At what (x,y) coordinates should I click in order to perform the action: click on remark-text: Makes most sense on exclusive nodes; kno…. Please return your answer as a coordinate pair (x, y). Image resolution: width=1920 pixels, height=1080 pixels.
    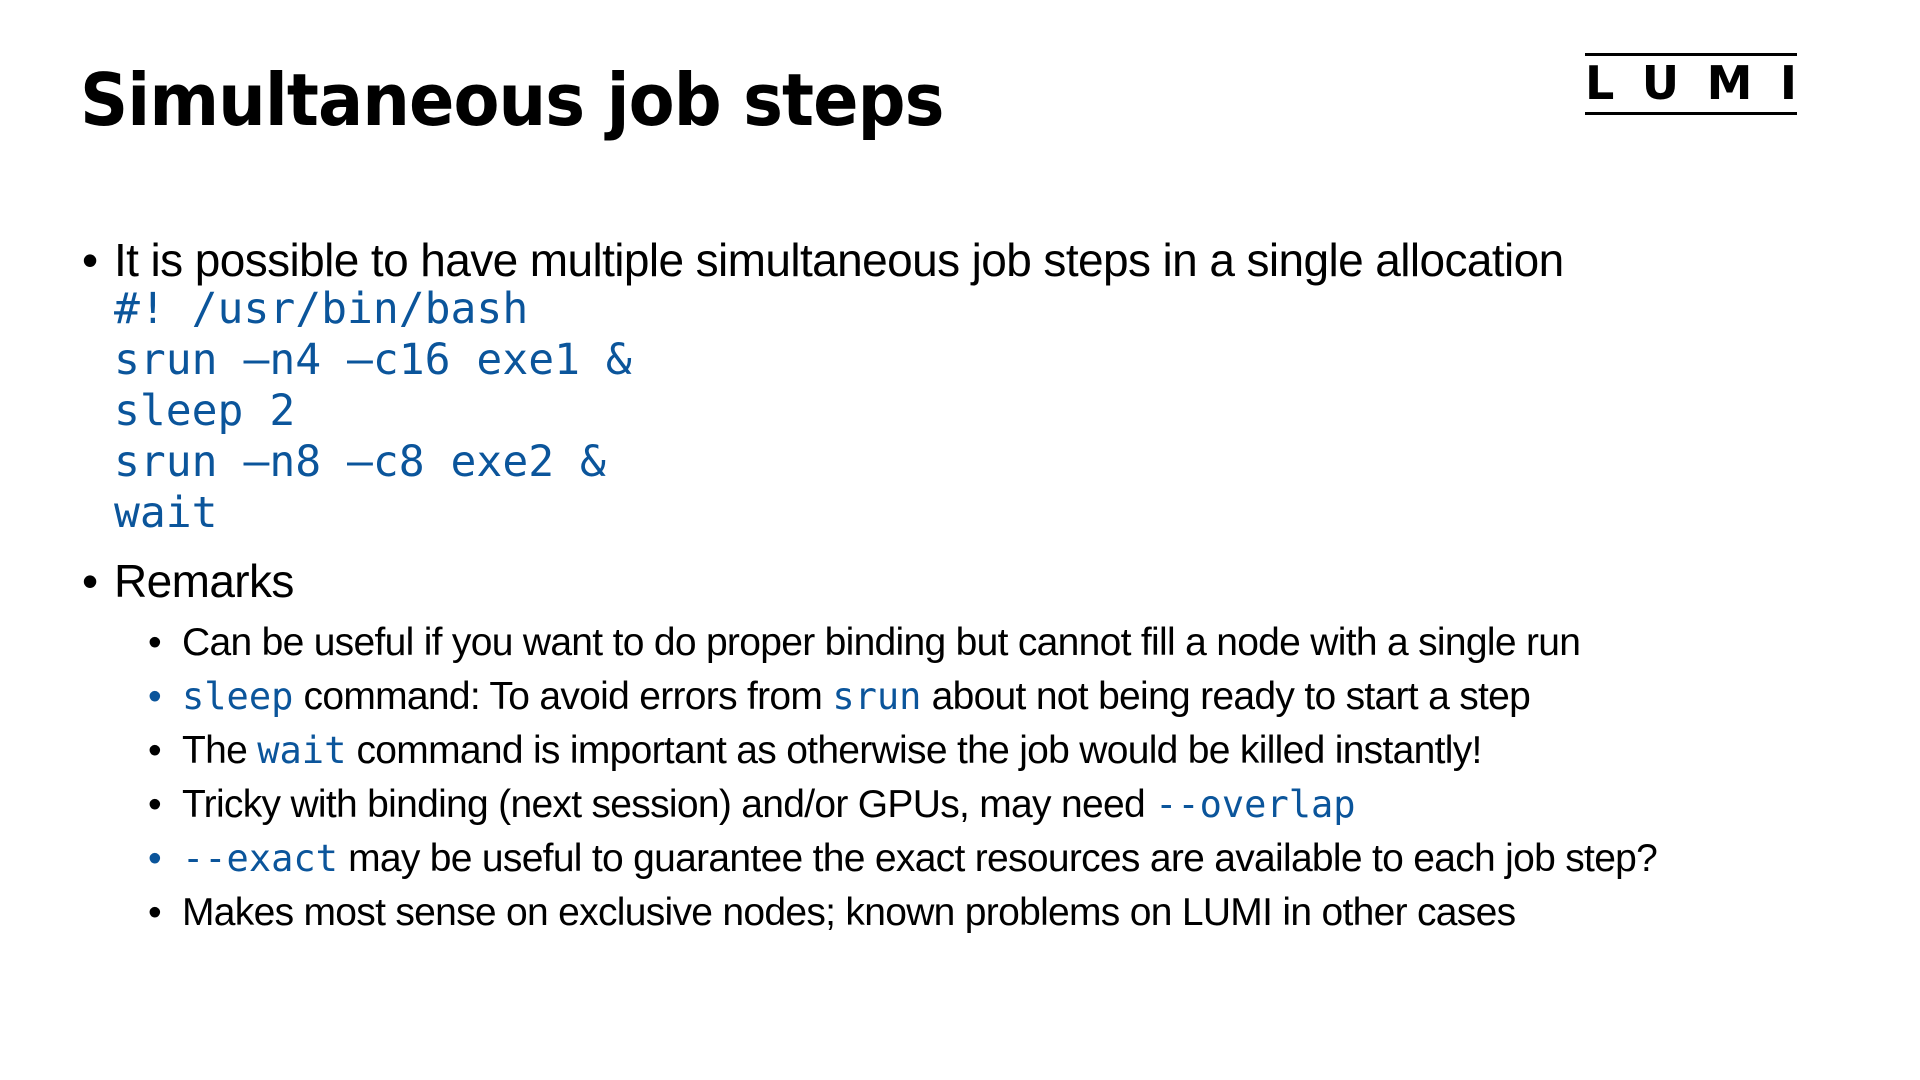
    Looking at the image, I should click on (849, 913).